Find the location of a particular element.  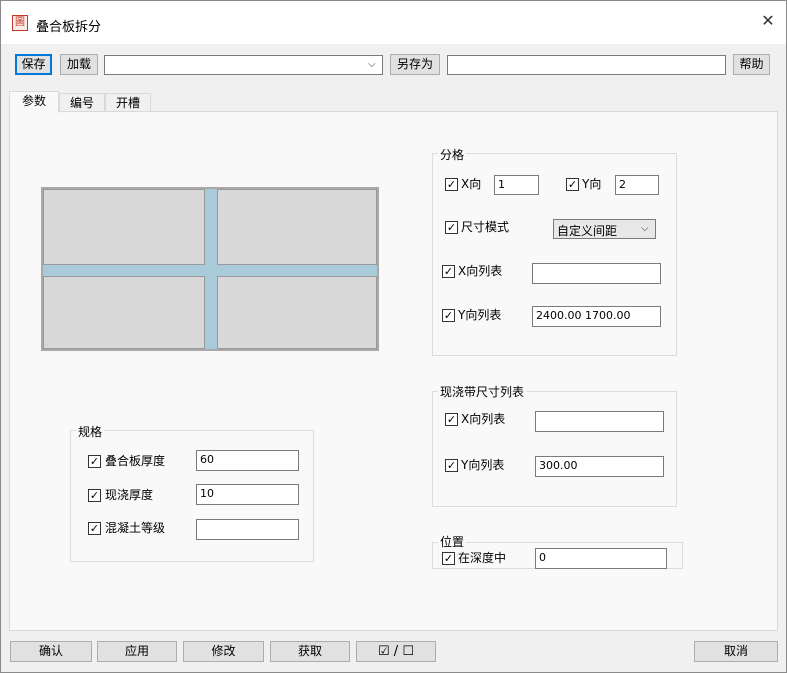

specs-slab-thickness-label: 叠合板厚度 is located at coordinates (135, 461).